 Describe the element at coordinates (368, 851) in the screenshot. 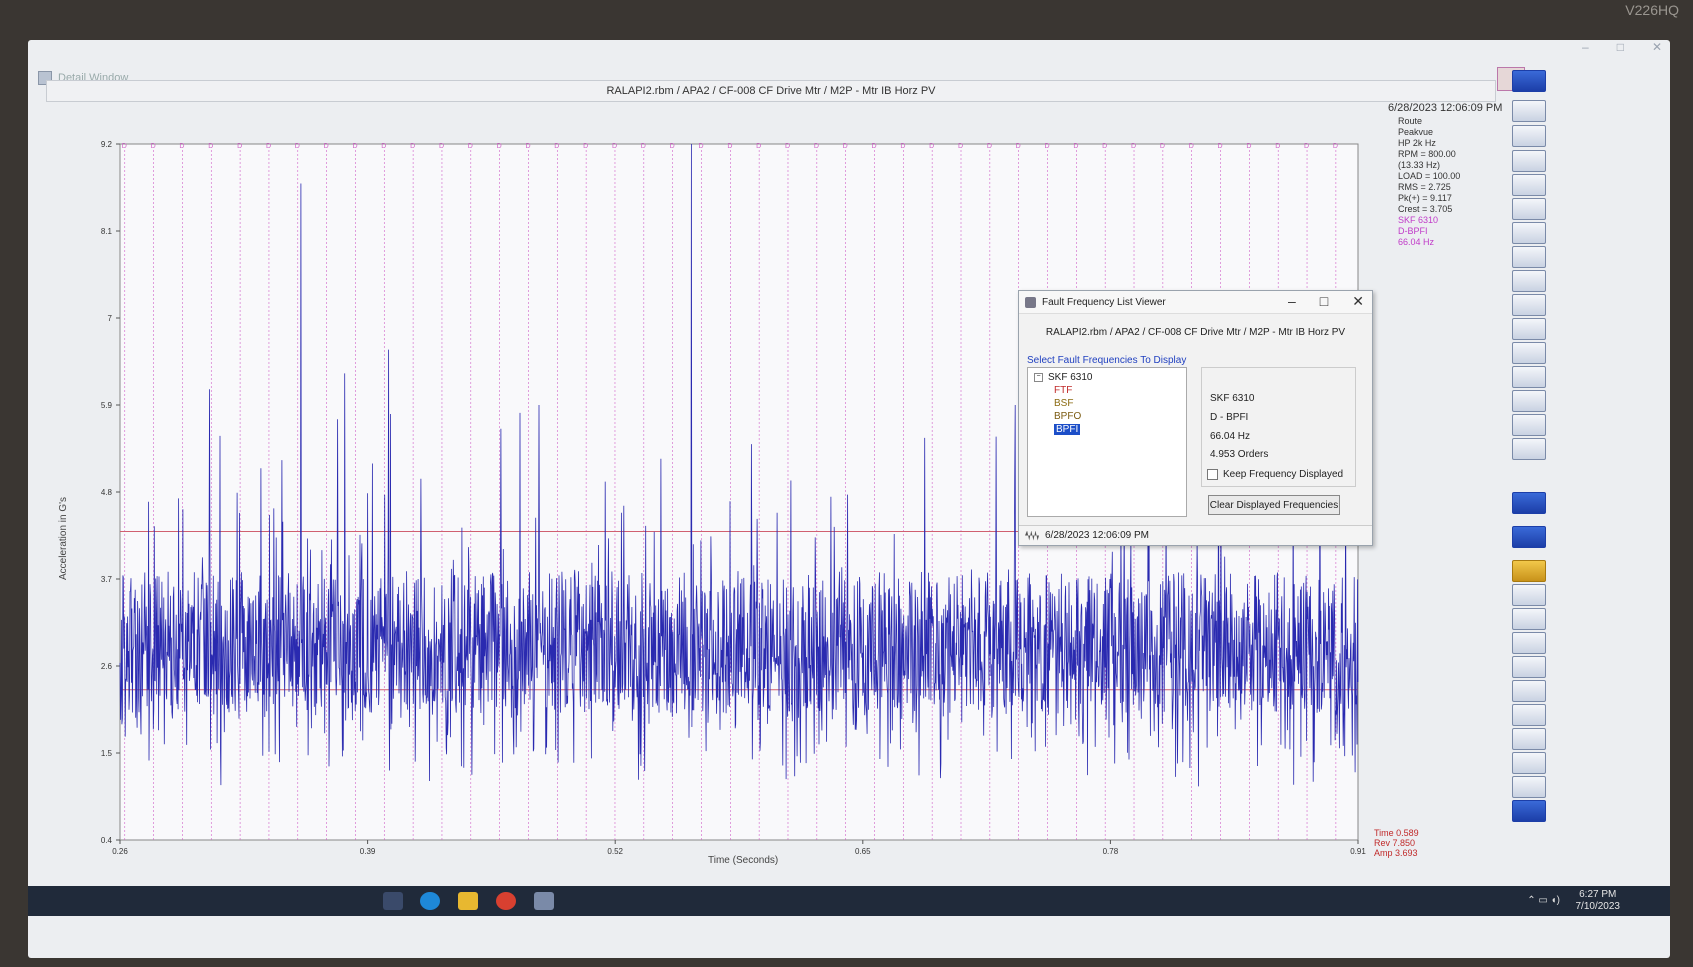

I see `x-tick-label: 0.39` at that location.